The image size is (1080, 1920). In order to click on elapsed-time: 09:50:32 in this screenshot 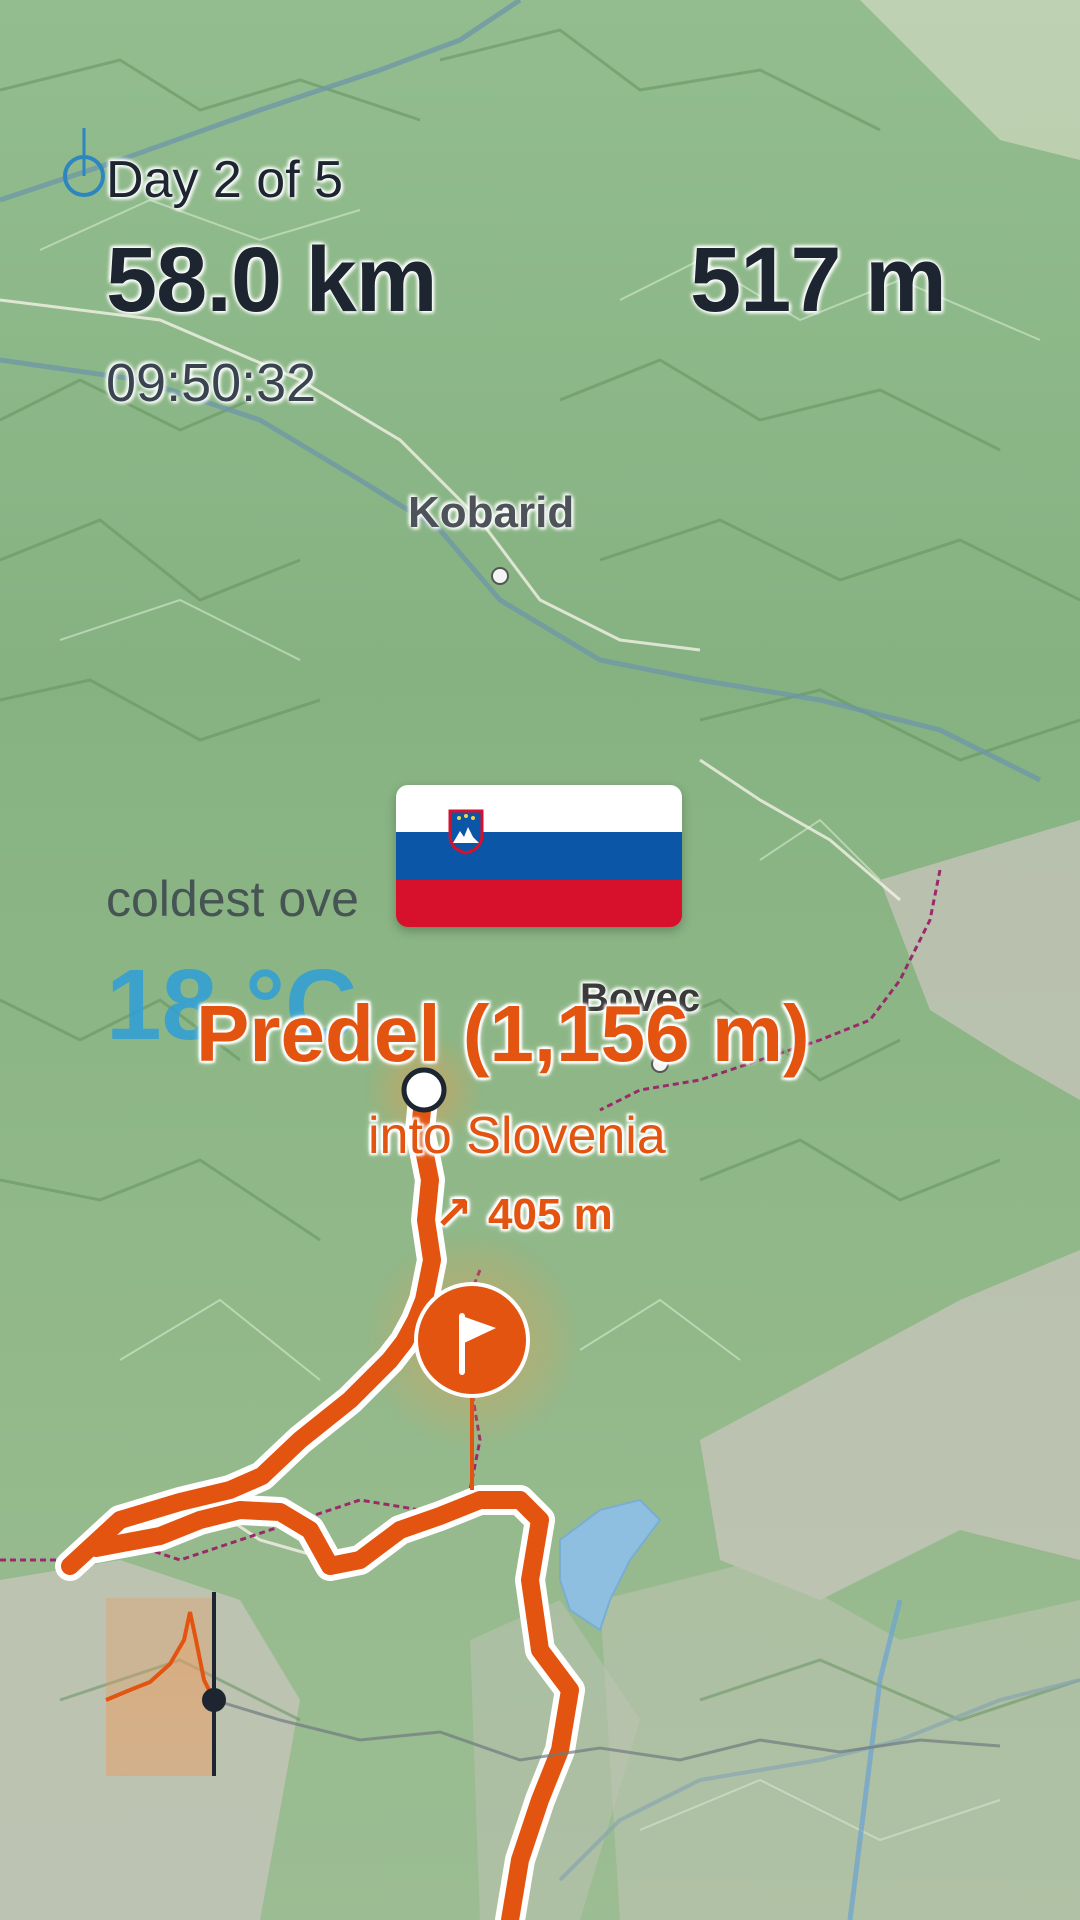, I will do `click(211, 383)`.